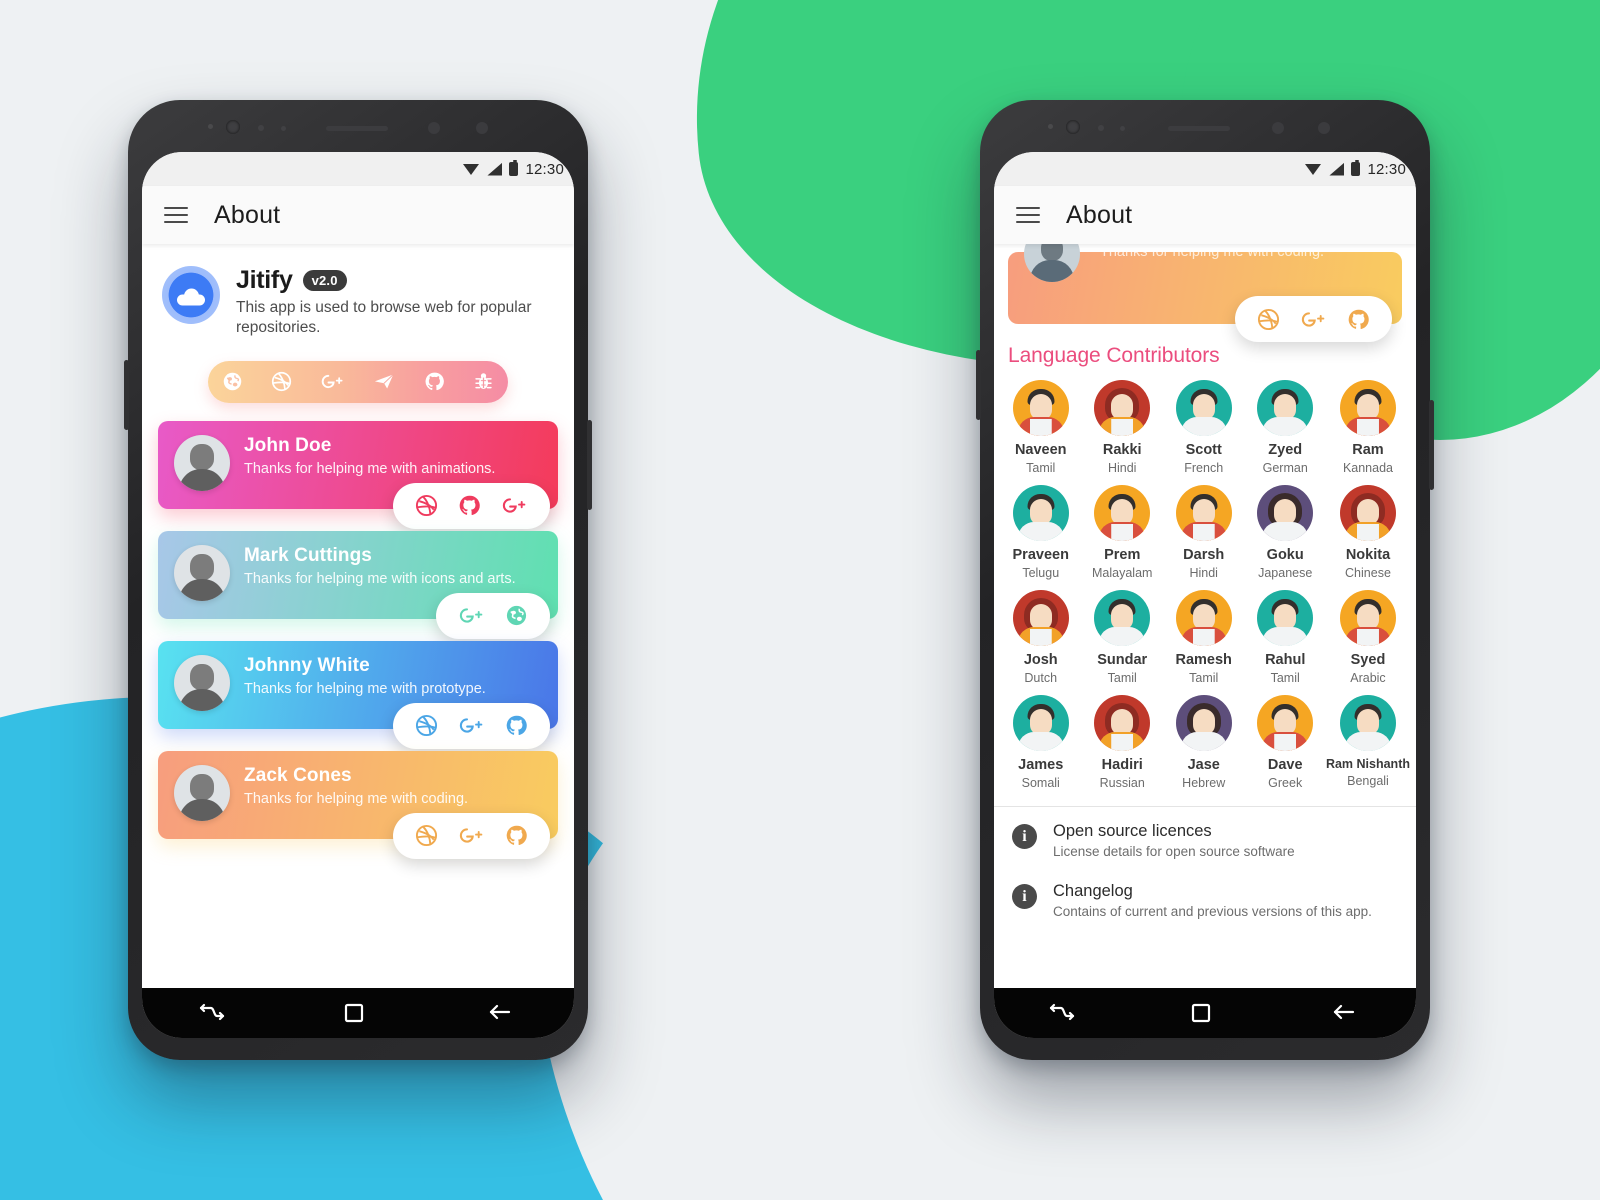 The image size is (1600, 1200). I want to click on contributor-name: Jase, so click(1203, 765).